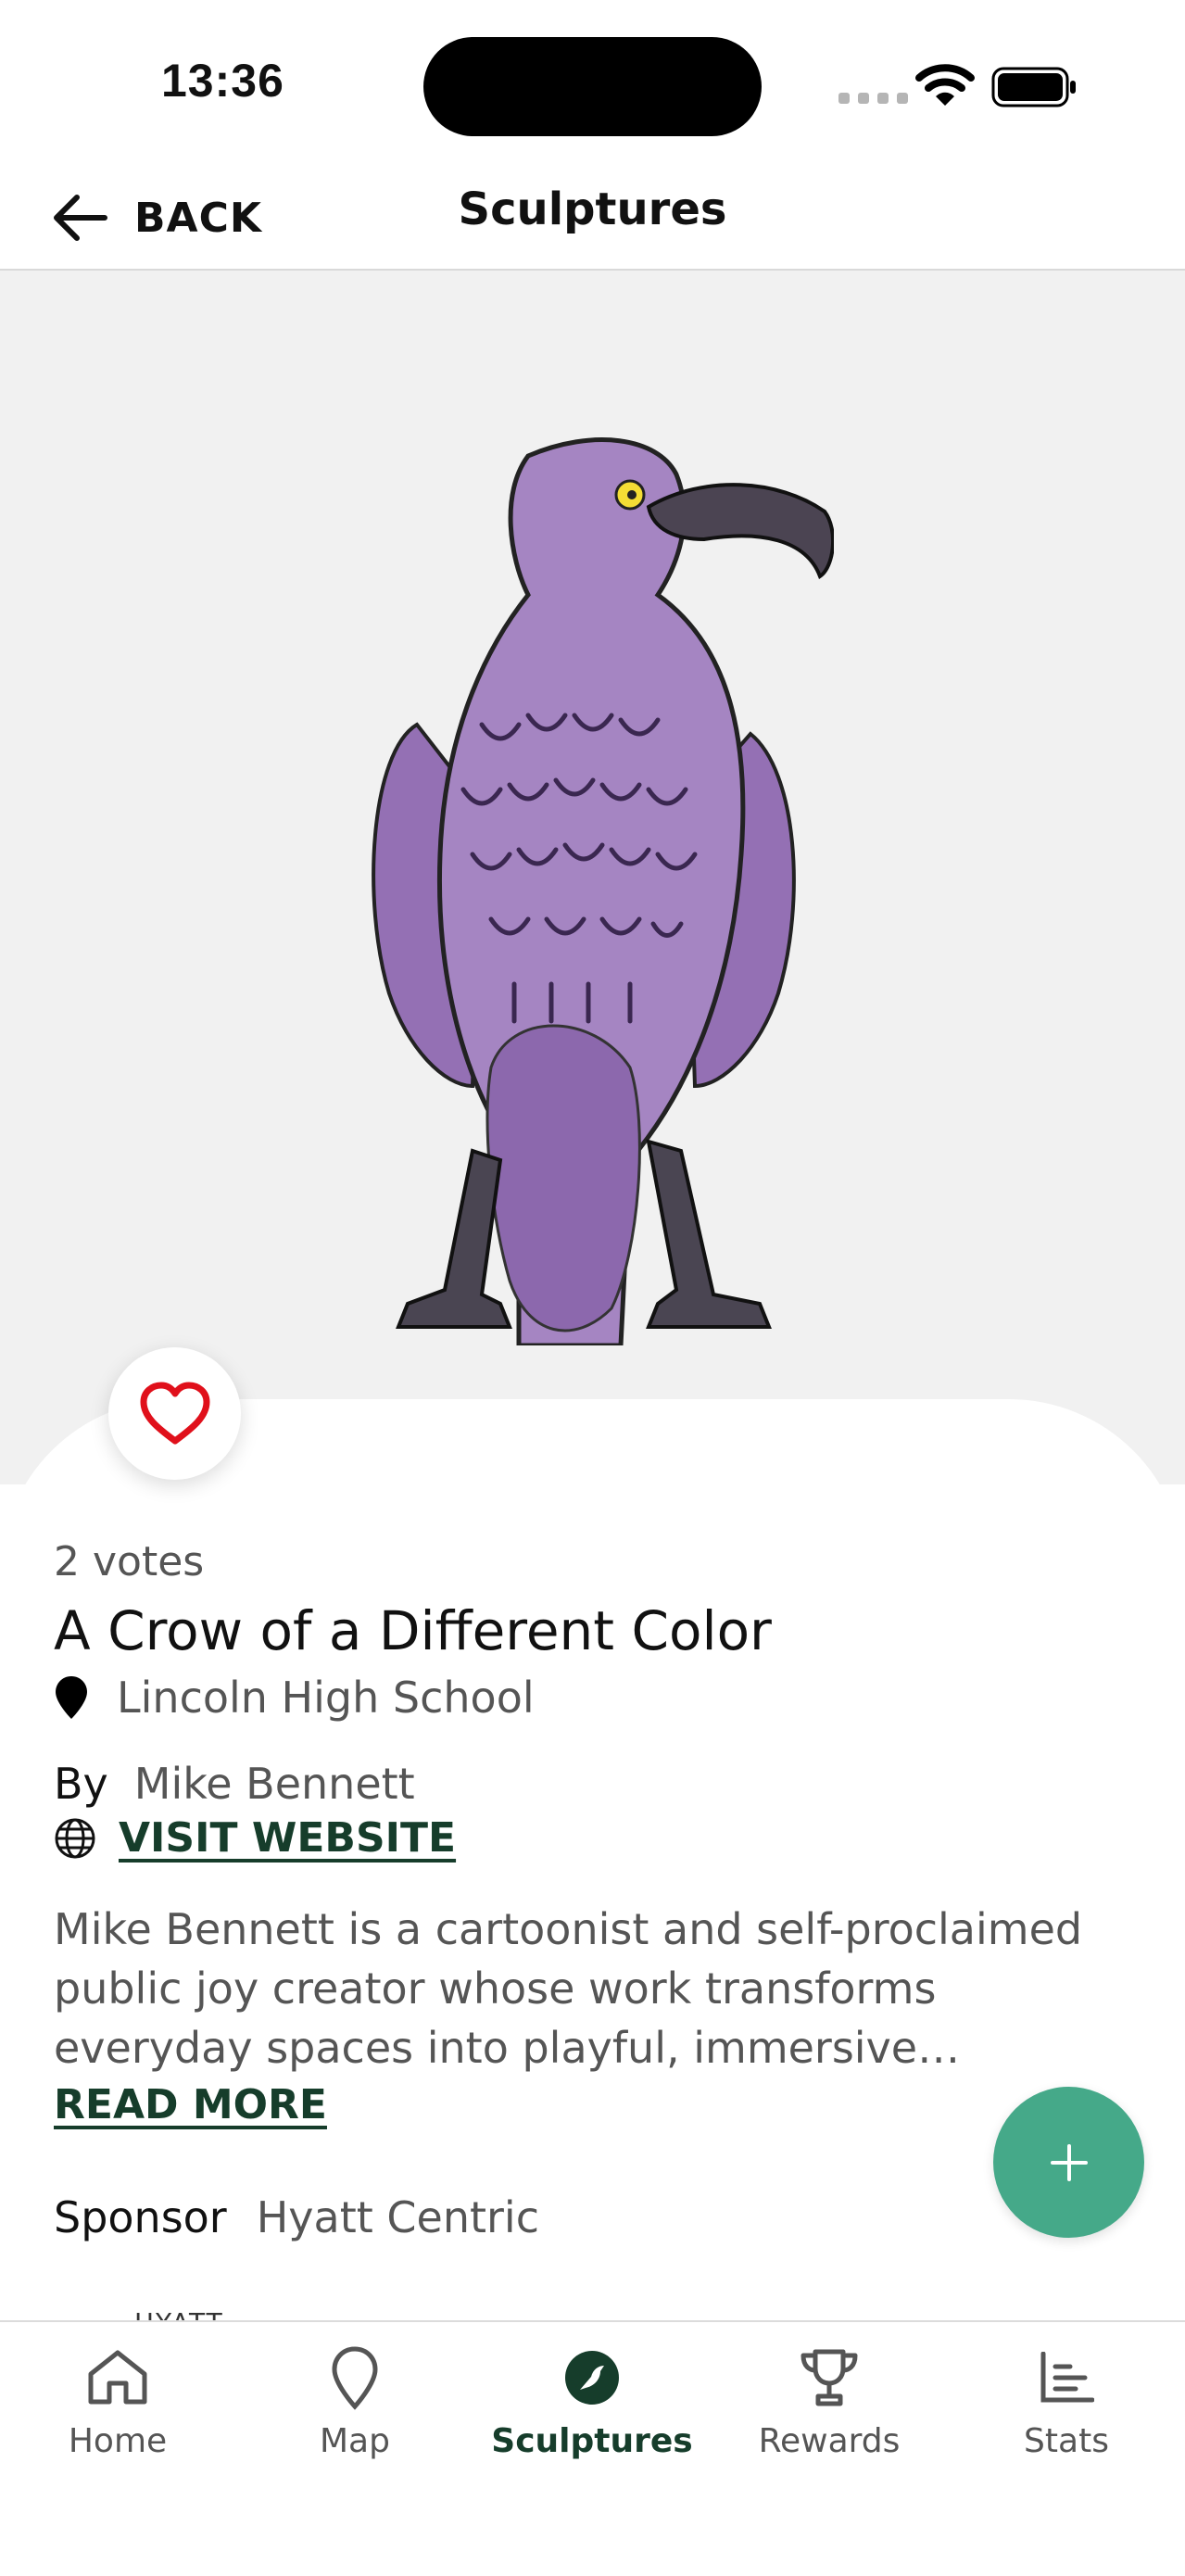  Describe the element at coordinates (413, 1631) in the screenshot. I see `sculpture-title: A Crow of a Different Color` at that location.